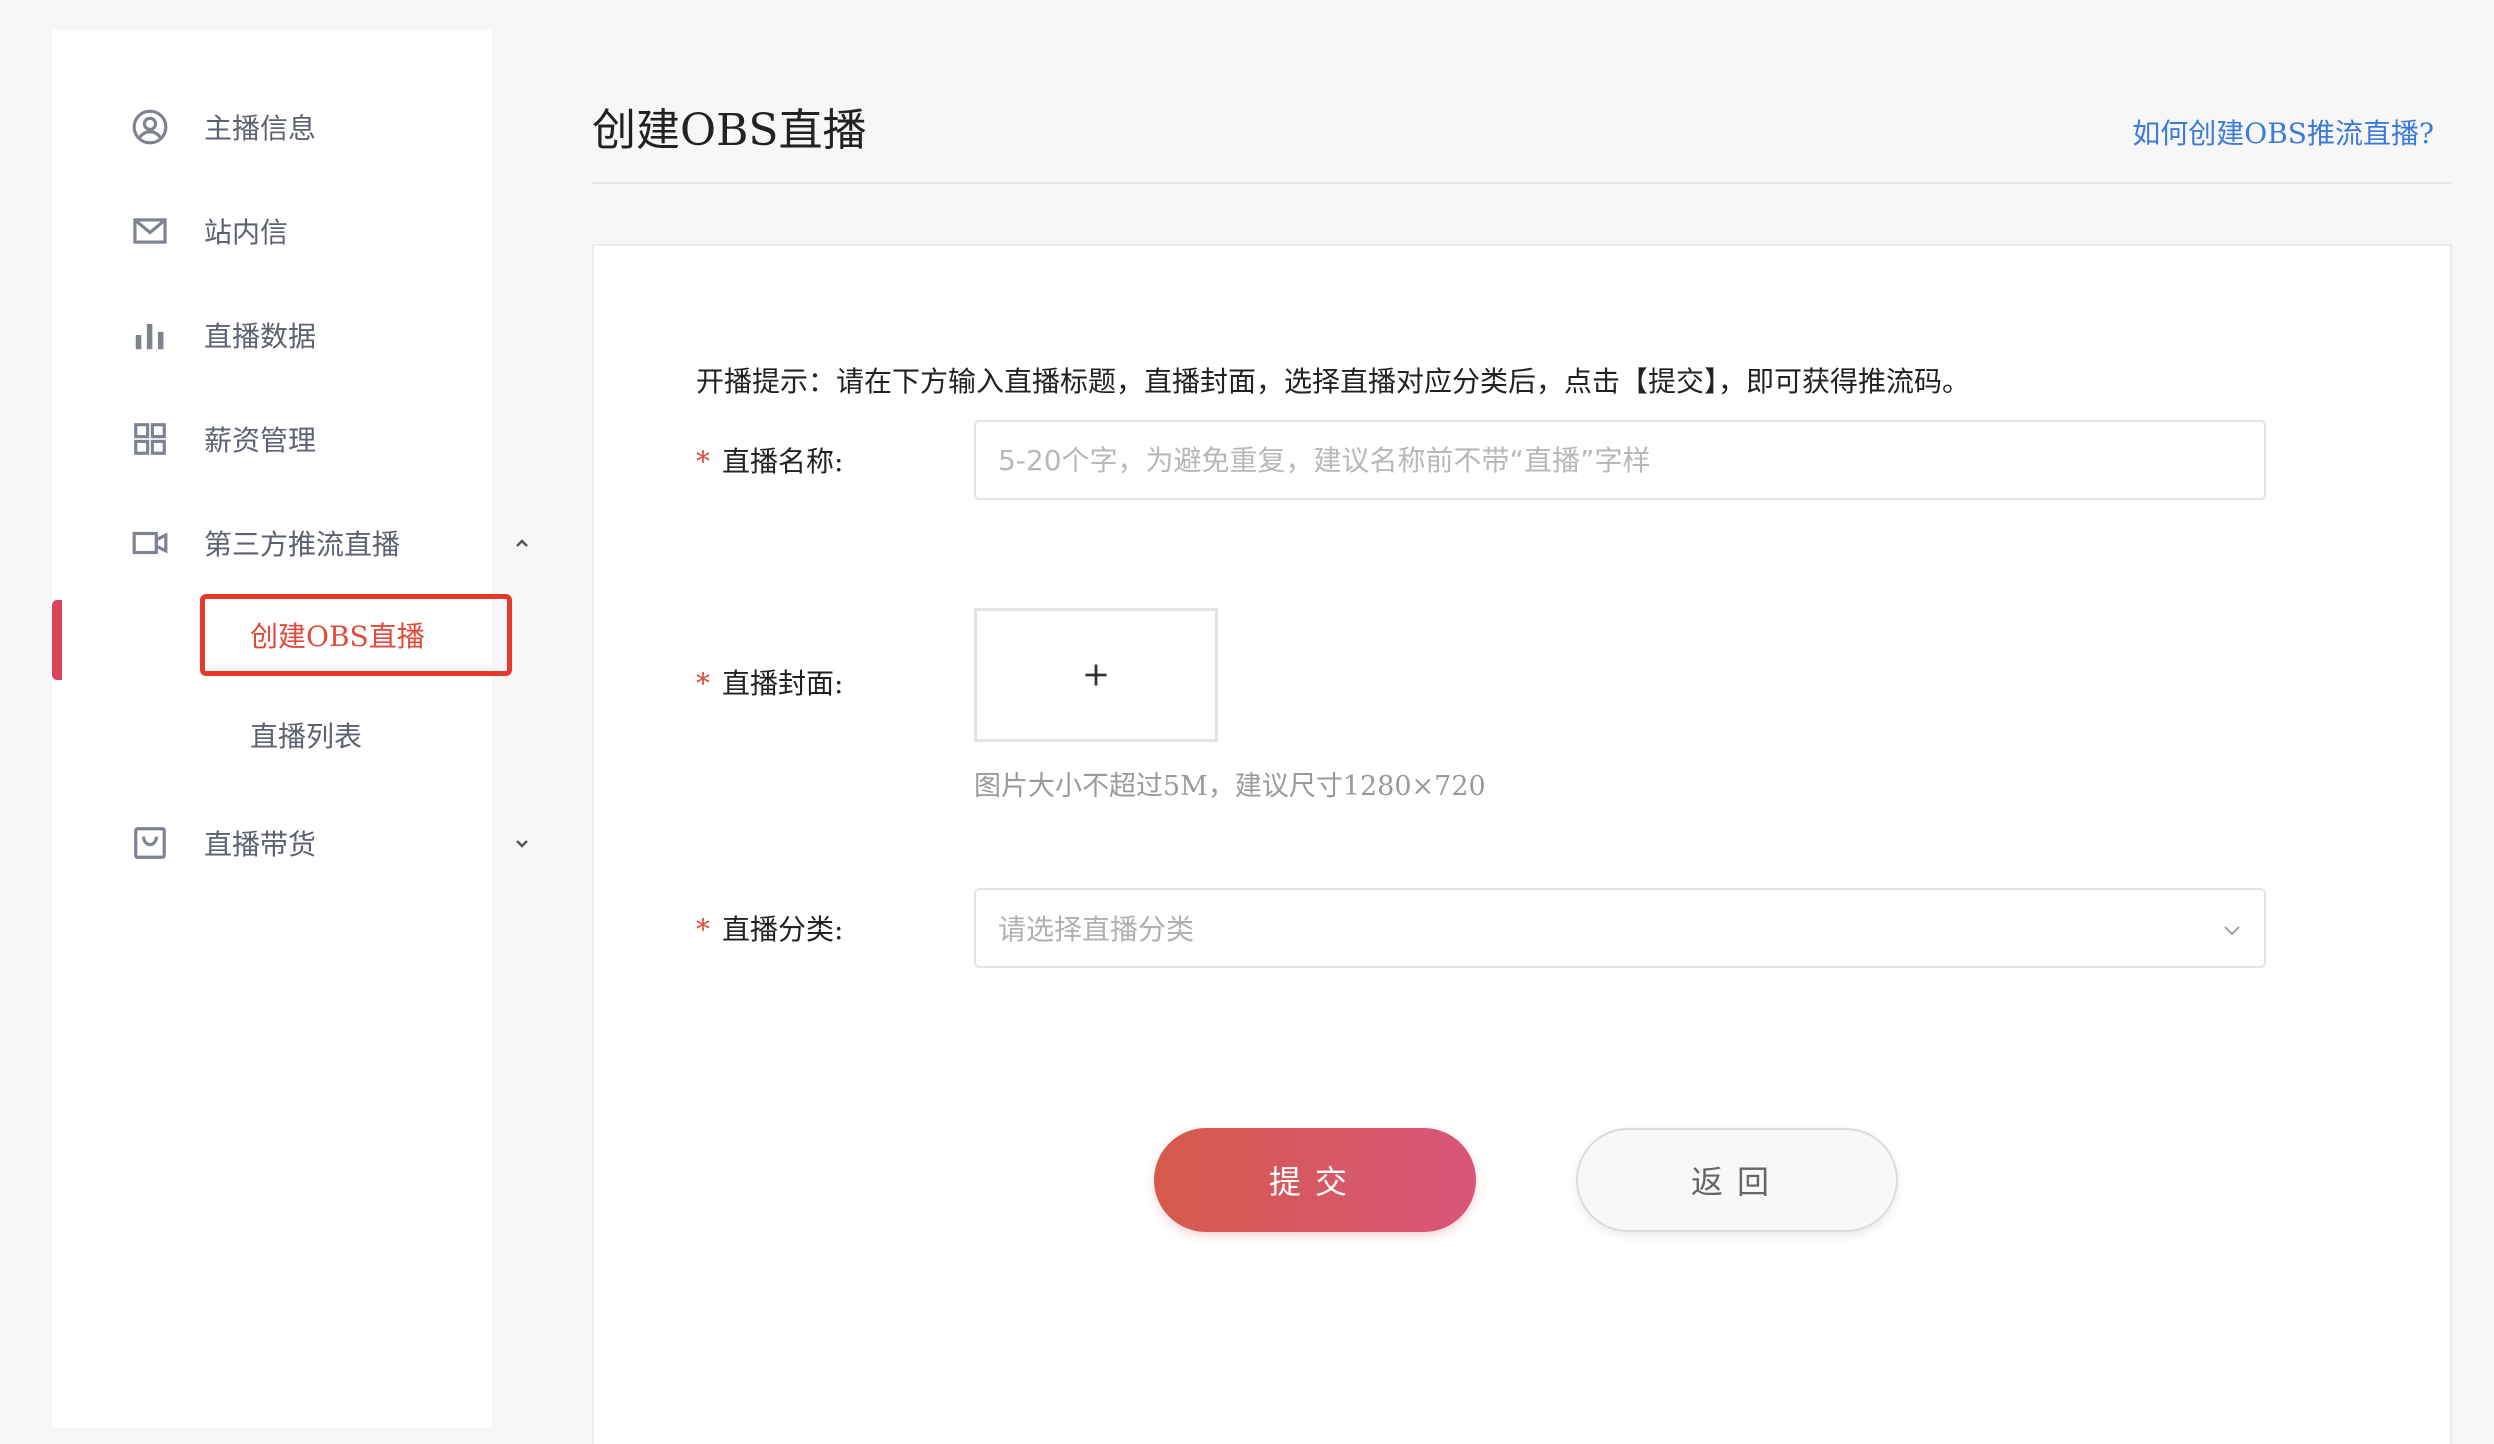  What do you see at coordinates (1096, 929) in the screenshot?
I see `category-select-placeholder: 请选择直播分类` at bounding box center [1096, 929].